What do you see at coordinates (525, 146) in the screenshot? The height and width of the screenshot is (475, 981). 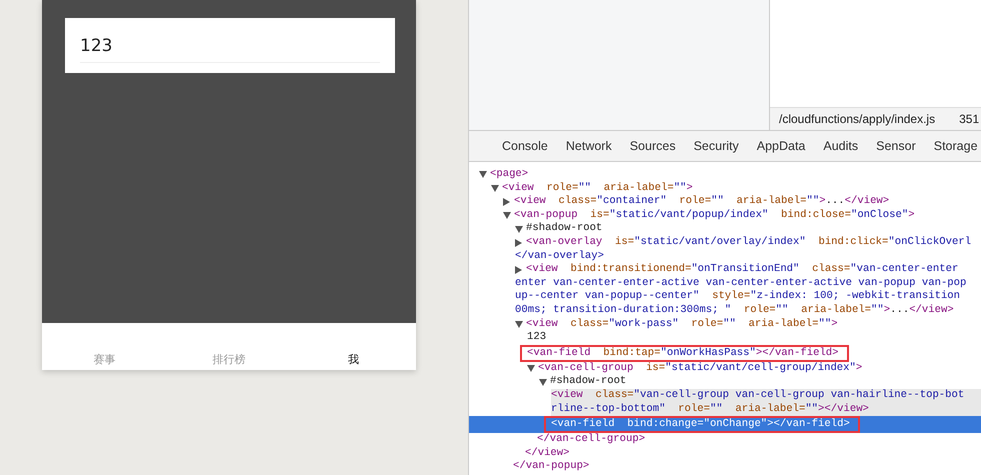 I see `devtools-tab: Console` at bounding box center [525, 146].